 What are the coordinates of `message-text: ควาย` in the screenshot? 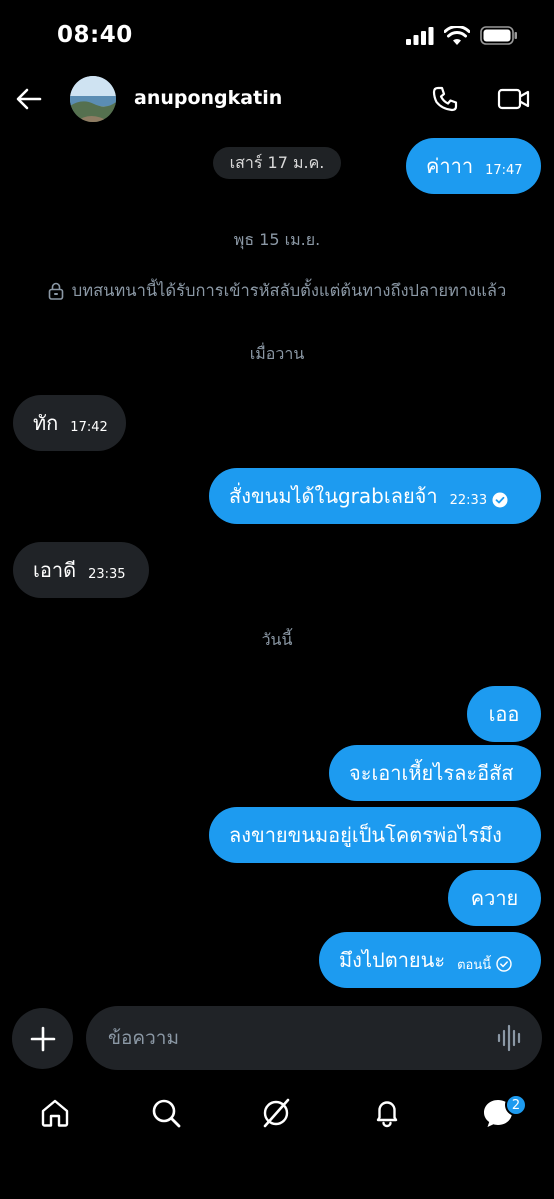 It's located at (494, 898).